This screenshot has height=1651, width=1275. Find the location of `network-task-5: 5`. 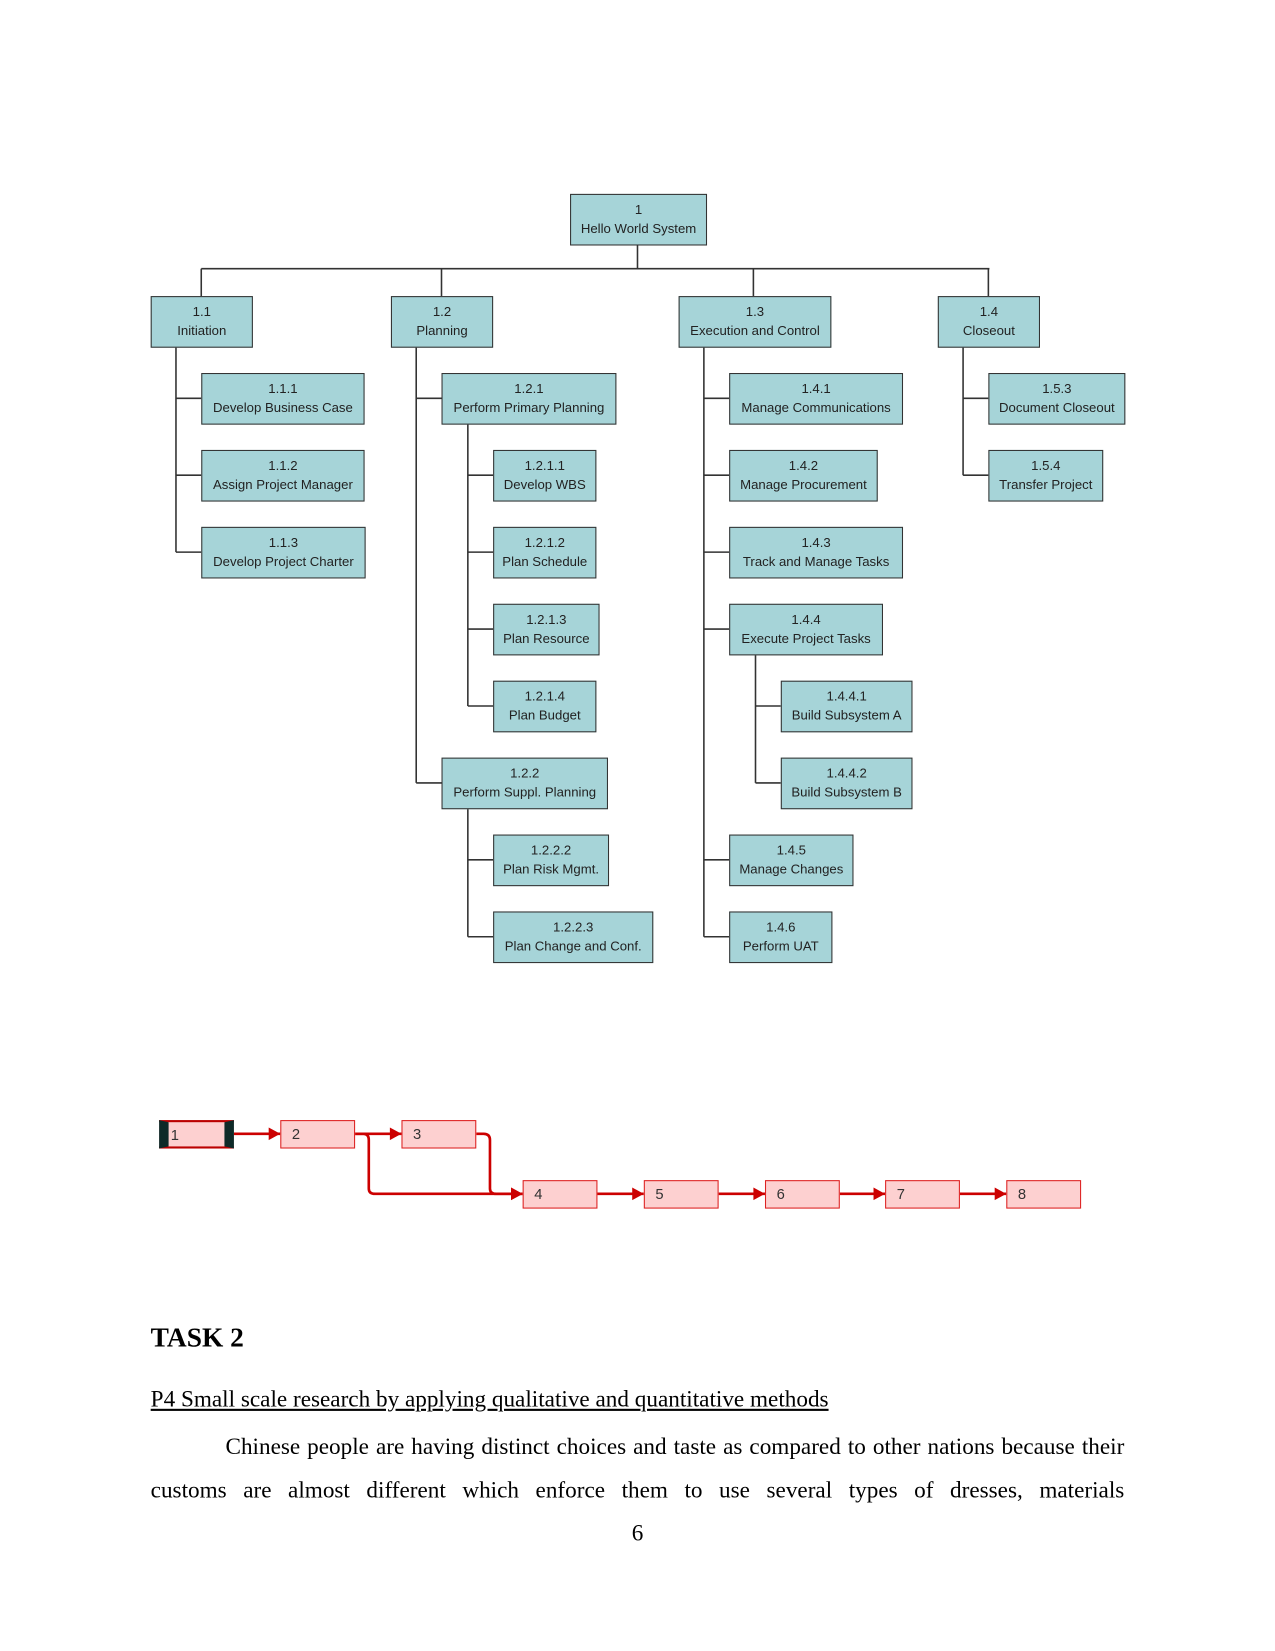

network-task-5: 5 is located at coordinates (681, 1194).